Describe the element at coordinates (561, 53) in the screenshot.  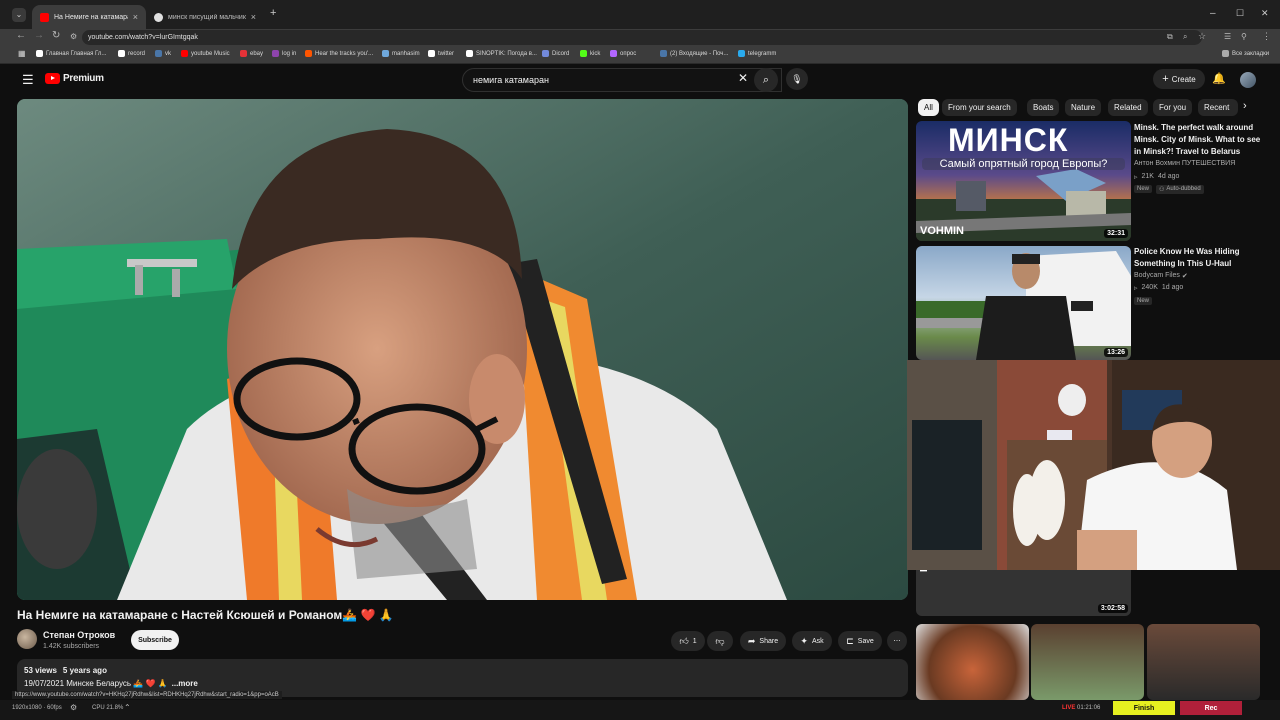
I see `bookmark-label: Dicord` at that location.